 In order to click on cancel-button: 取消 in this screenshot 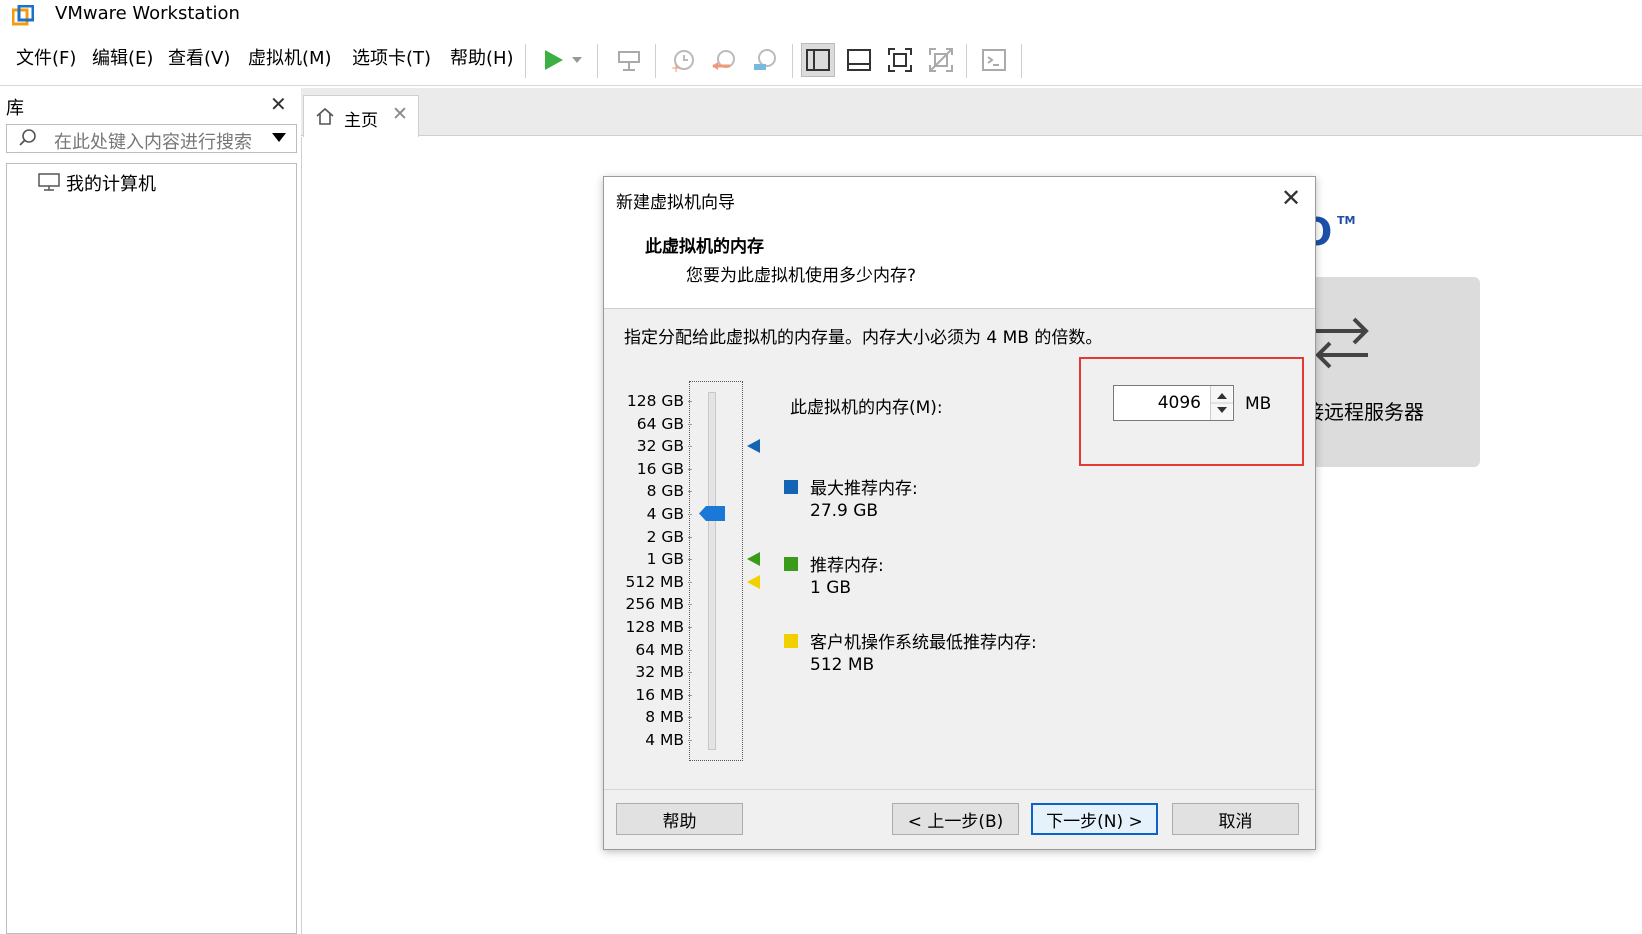, I will do `click(1235, 819)`.